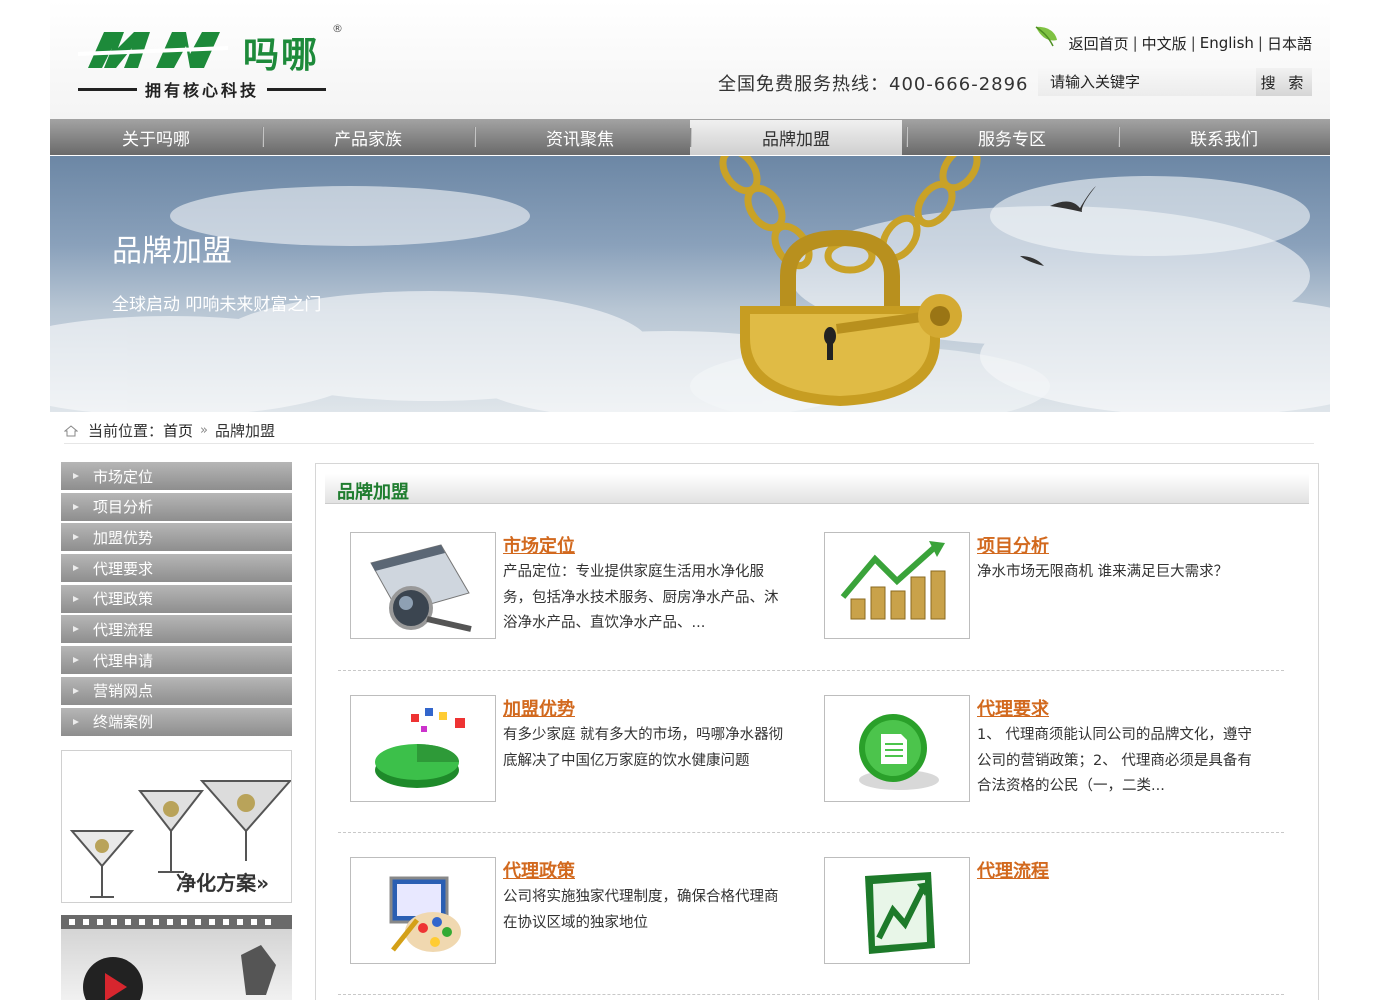  I want to click on search-box: 搜 索, so click(1175, 82).